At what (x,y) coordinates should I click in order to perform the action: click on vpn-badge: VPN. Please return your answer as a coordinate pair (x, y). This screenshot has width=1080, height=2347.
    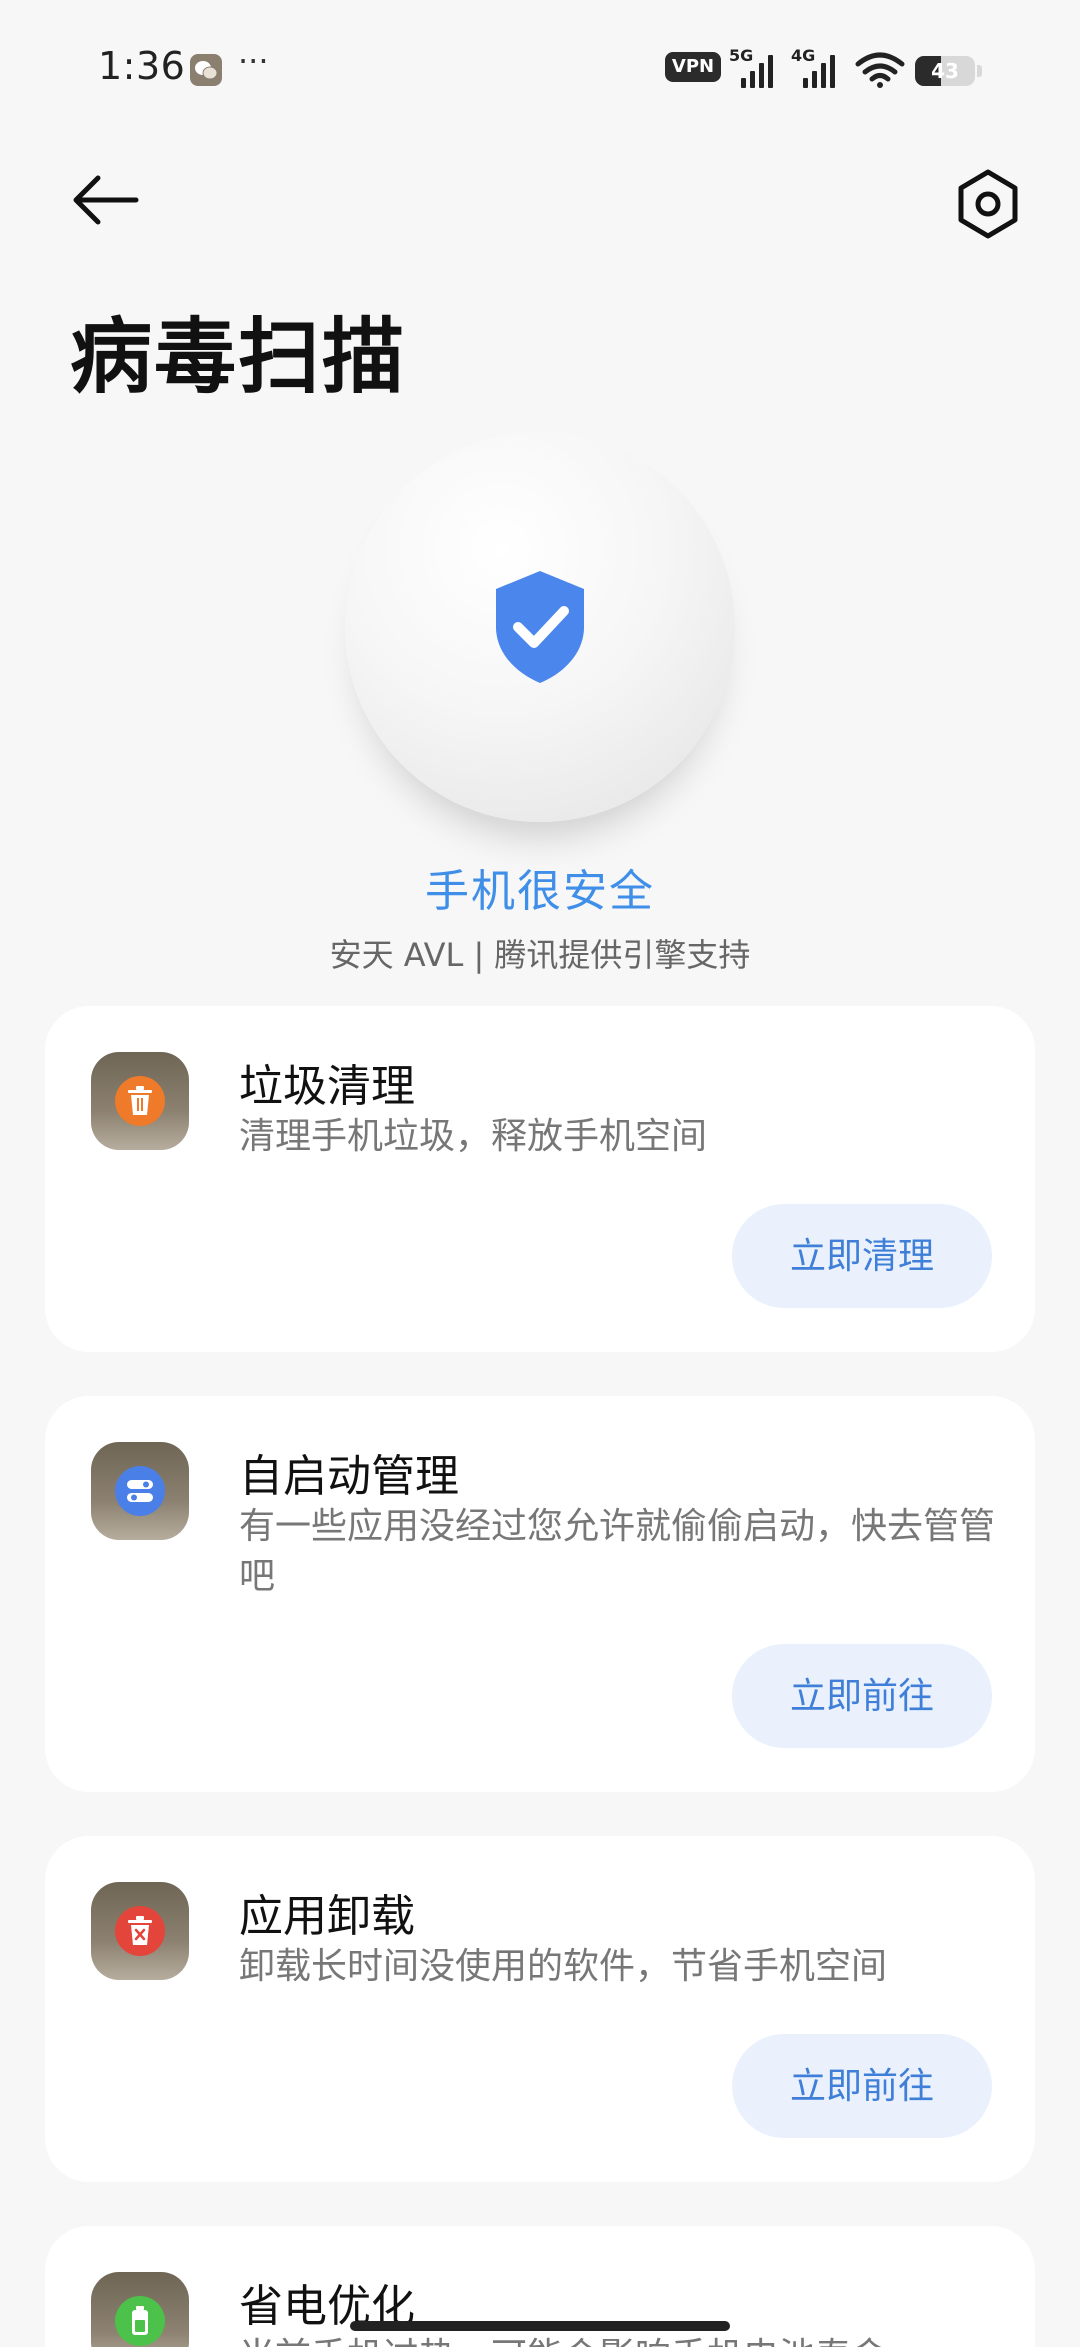
    Looking at the image, I should click on (693, 67).